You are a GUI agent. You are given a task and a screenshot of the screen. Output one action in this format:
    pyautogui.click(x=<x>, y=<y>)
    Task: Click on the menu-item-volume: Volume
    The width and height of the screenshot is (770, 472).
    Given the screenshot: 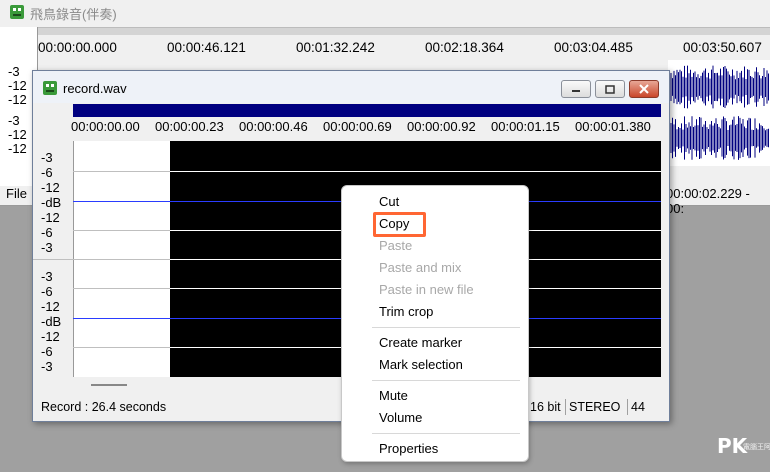 What is the action you would take?
    pyautogui.click(x=400, y=418)
    